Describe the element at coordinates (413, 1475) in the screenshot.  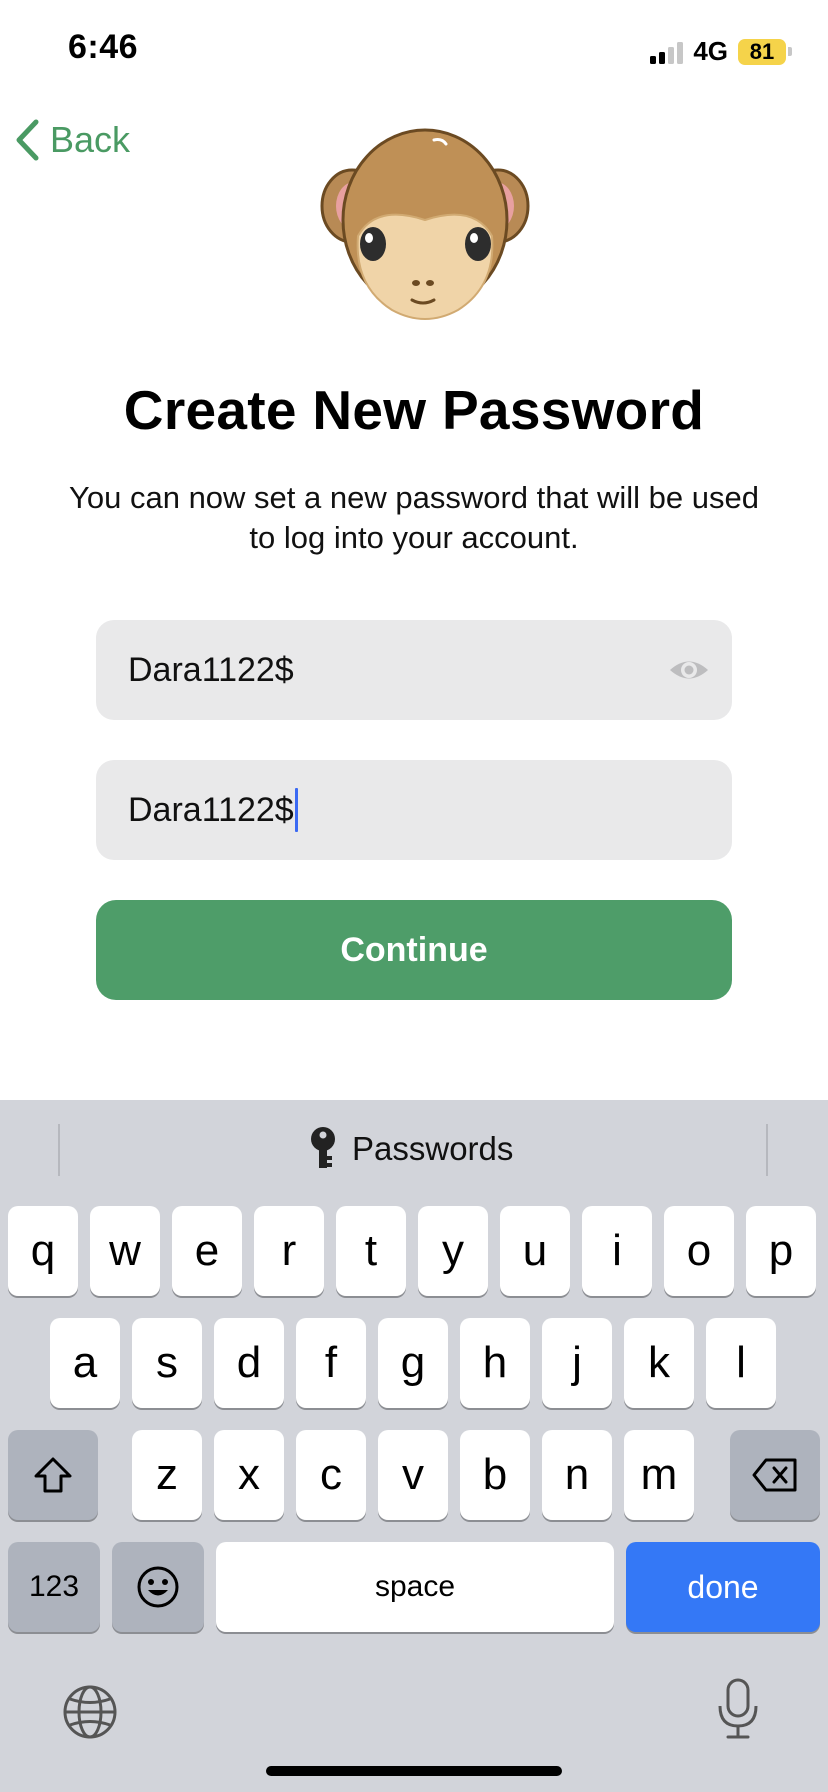
I see `key-v: v` at that location.